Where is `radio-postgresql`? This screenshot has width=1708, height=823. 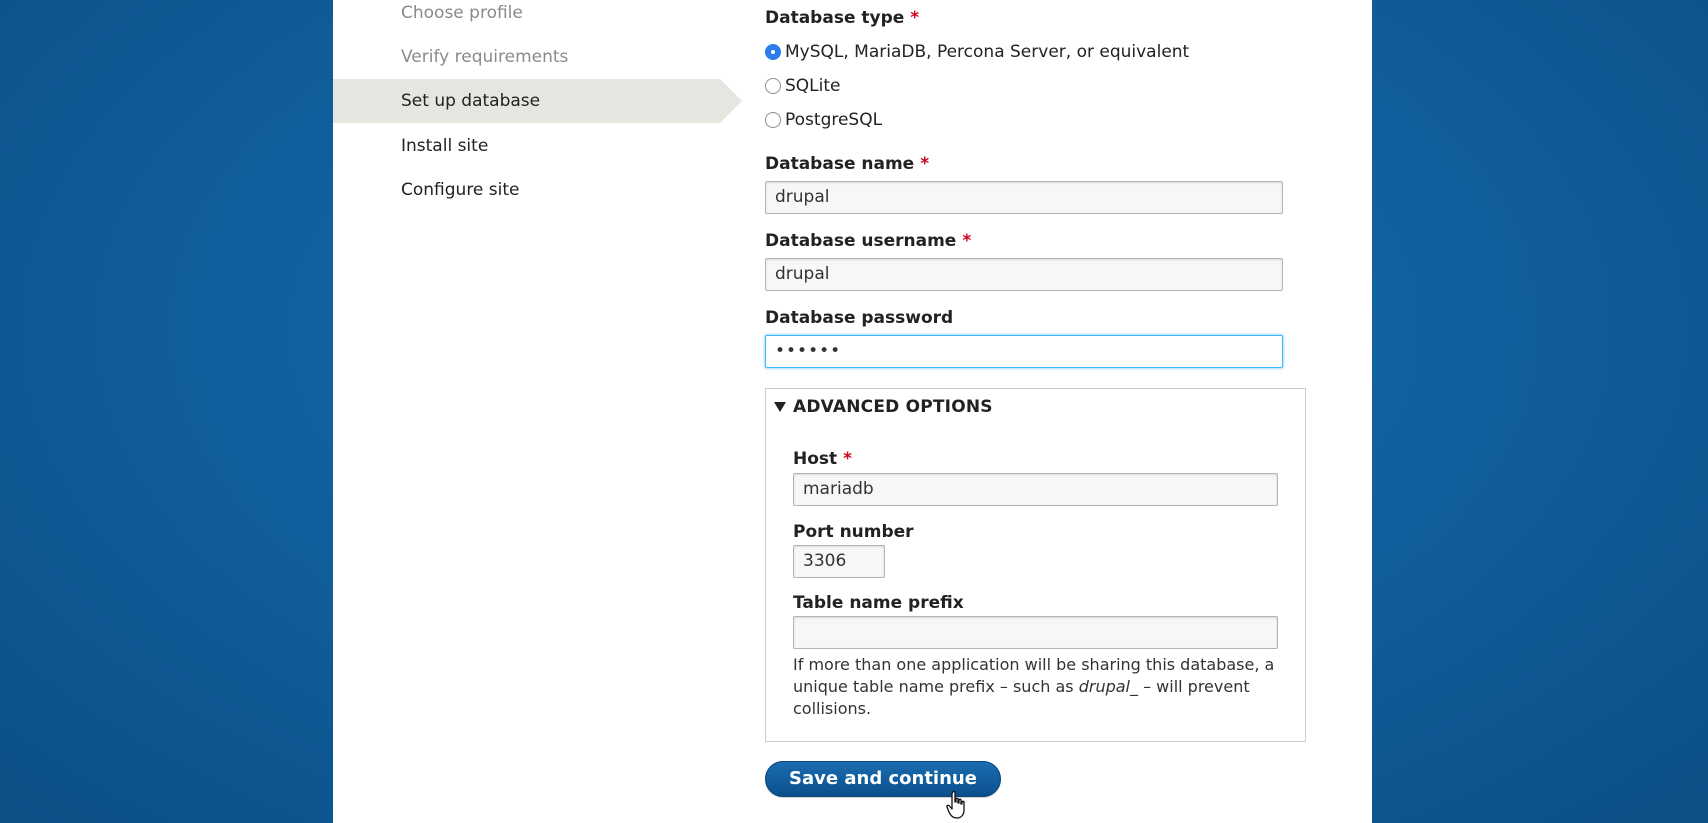
radio-postgresql is located at coordinates (773, 120).